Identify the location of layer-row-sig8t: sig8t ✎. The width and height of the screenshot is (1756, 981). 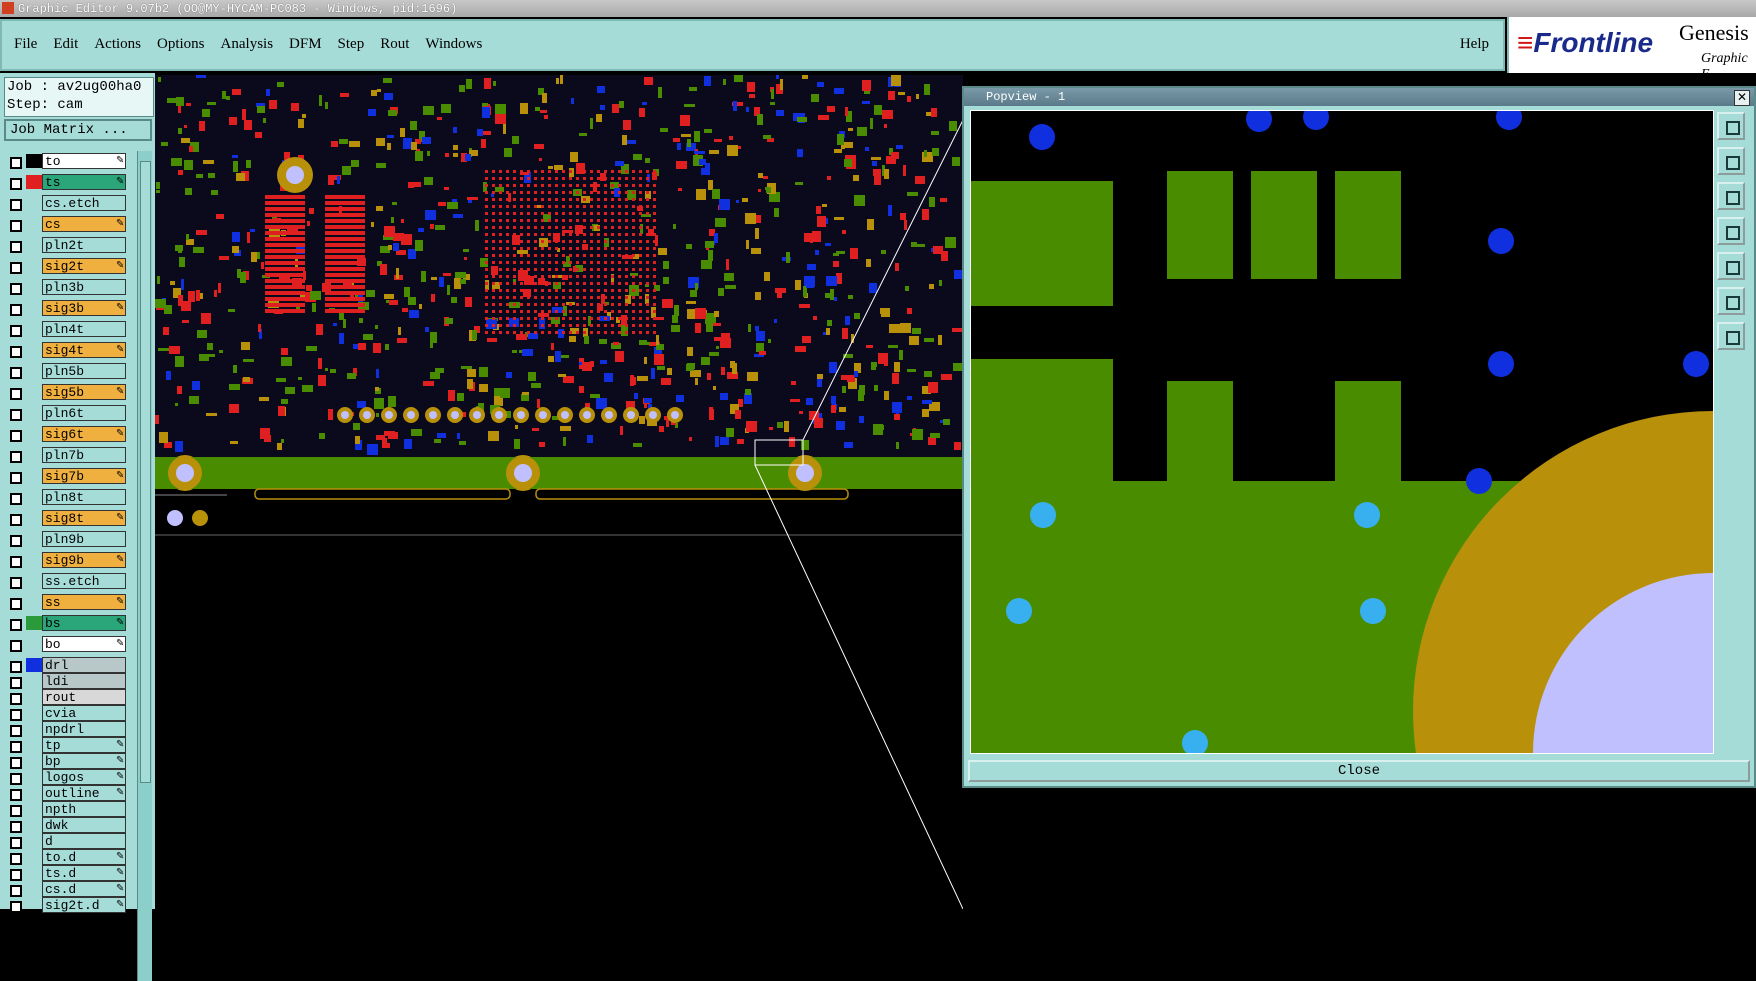
(69, 520).